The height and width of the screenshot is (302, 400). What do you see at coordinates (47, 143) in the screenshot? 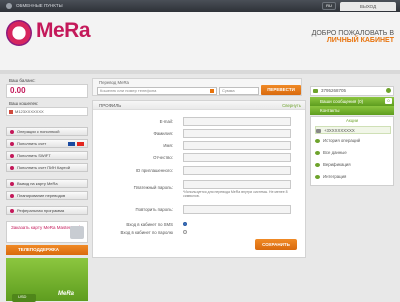
I see `menu-topup: Пополнить счет` at bounding box center [47, 143].